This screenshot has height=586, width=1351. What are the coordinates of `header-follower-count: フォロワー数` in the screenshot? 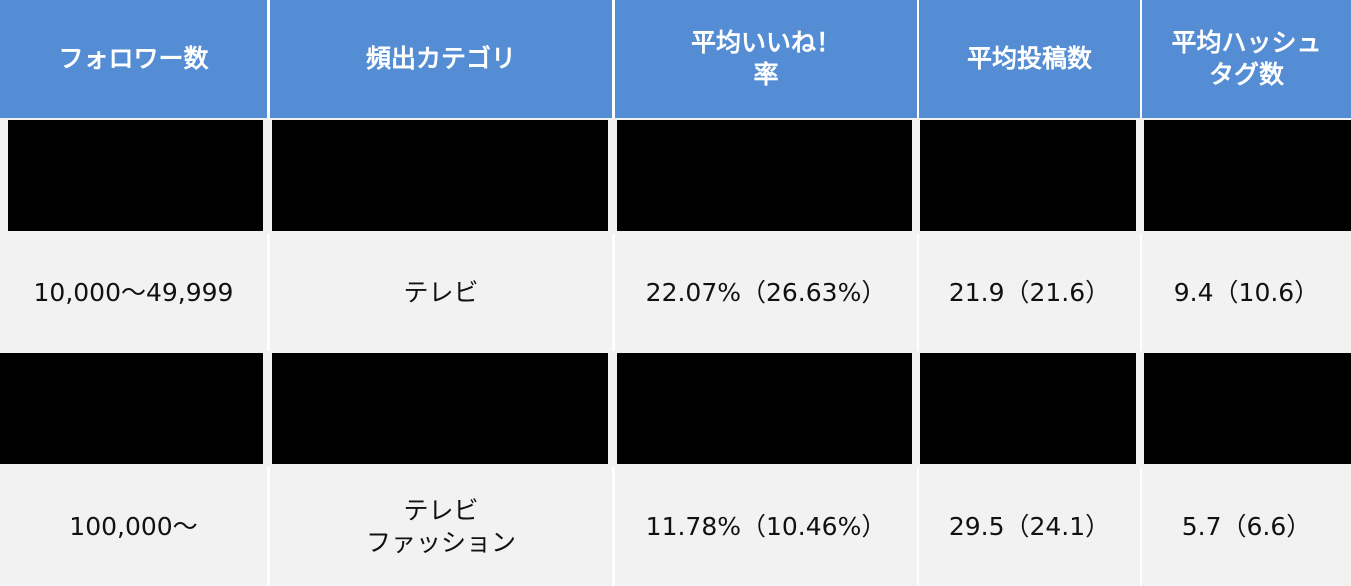 It's located at (133, 59).